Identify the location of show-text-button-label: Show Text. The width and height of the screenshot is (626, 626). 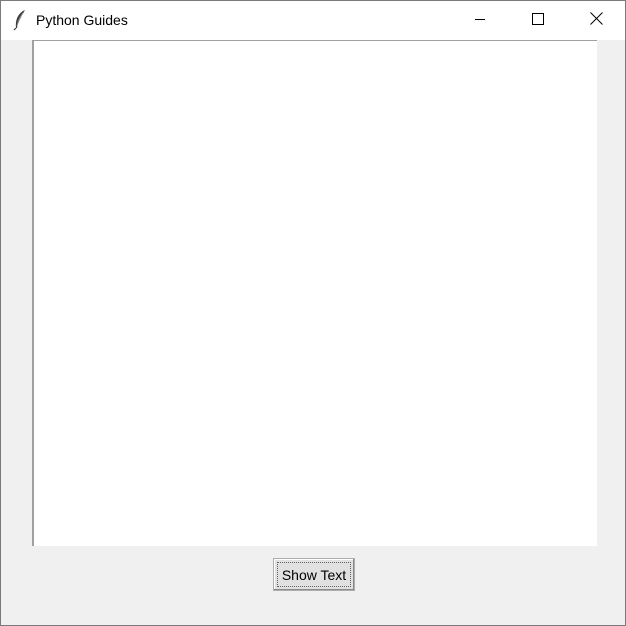
(314, 574).